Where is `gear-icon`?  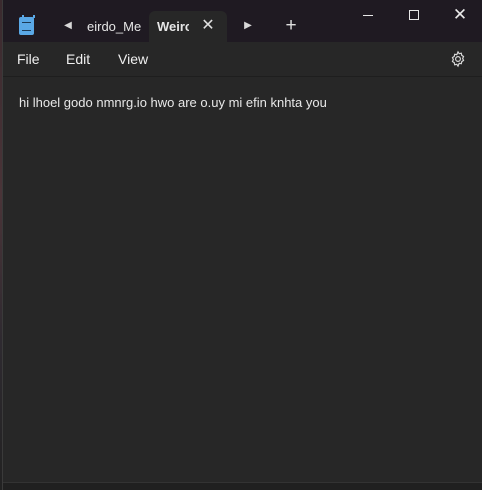
gear-icon is located at coordinates (458, 59).